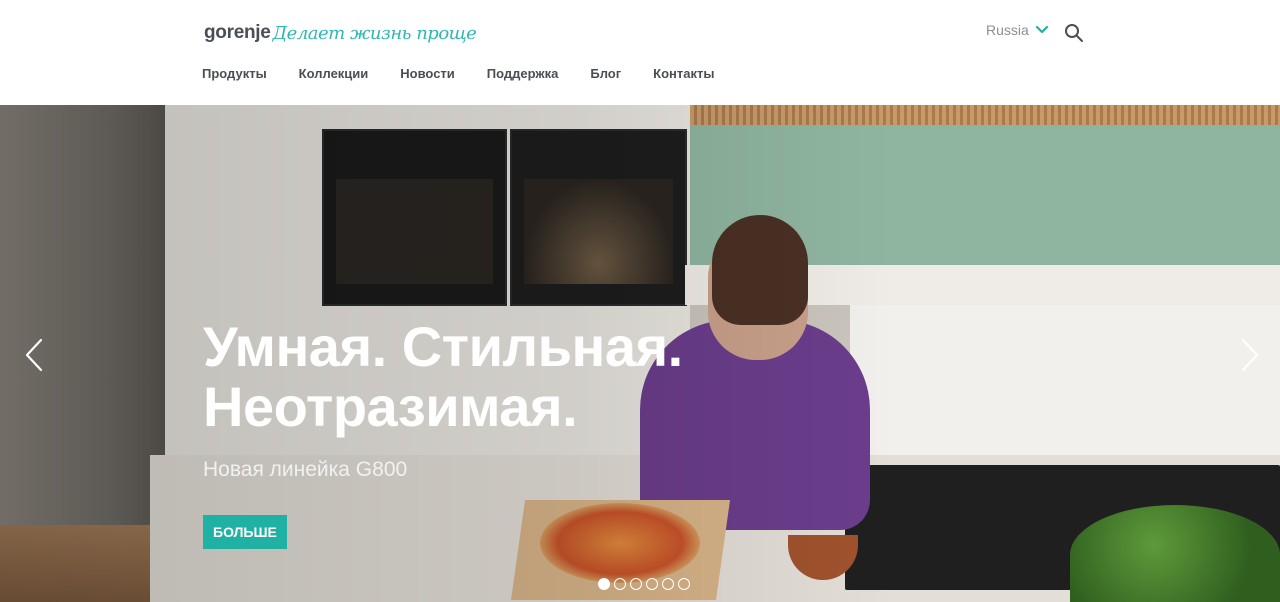 This screenshot has width=1280, height=602. What do you see at coordinates (1250, 355) in the screenshot?
I see `chevron-right-icon` at bounding box center [1250, 355].